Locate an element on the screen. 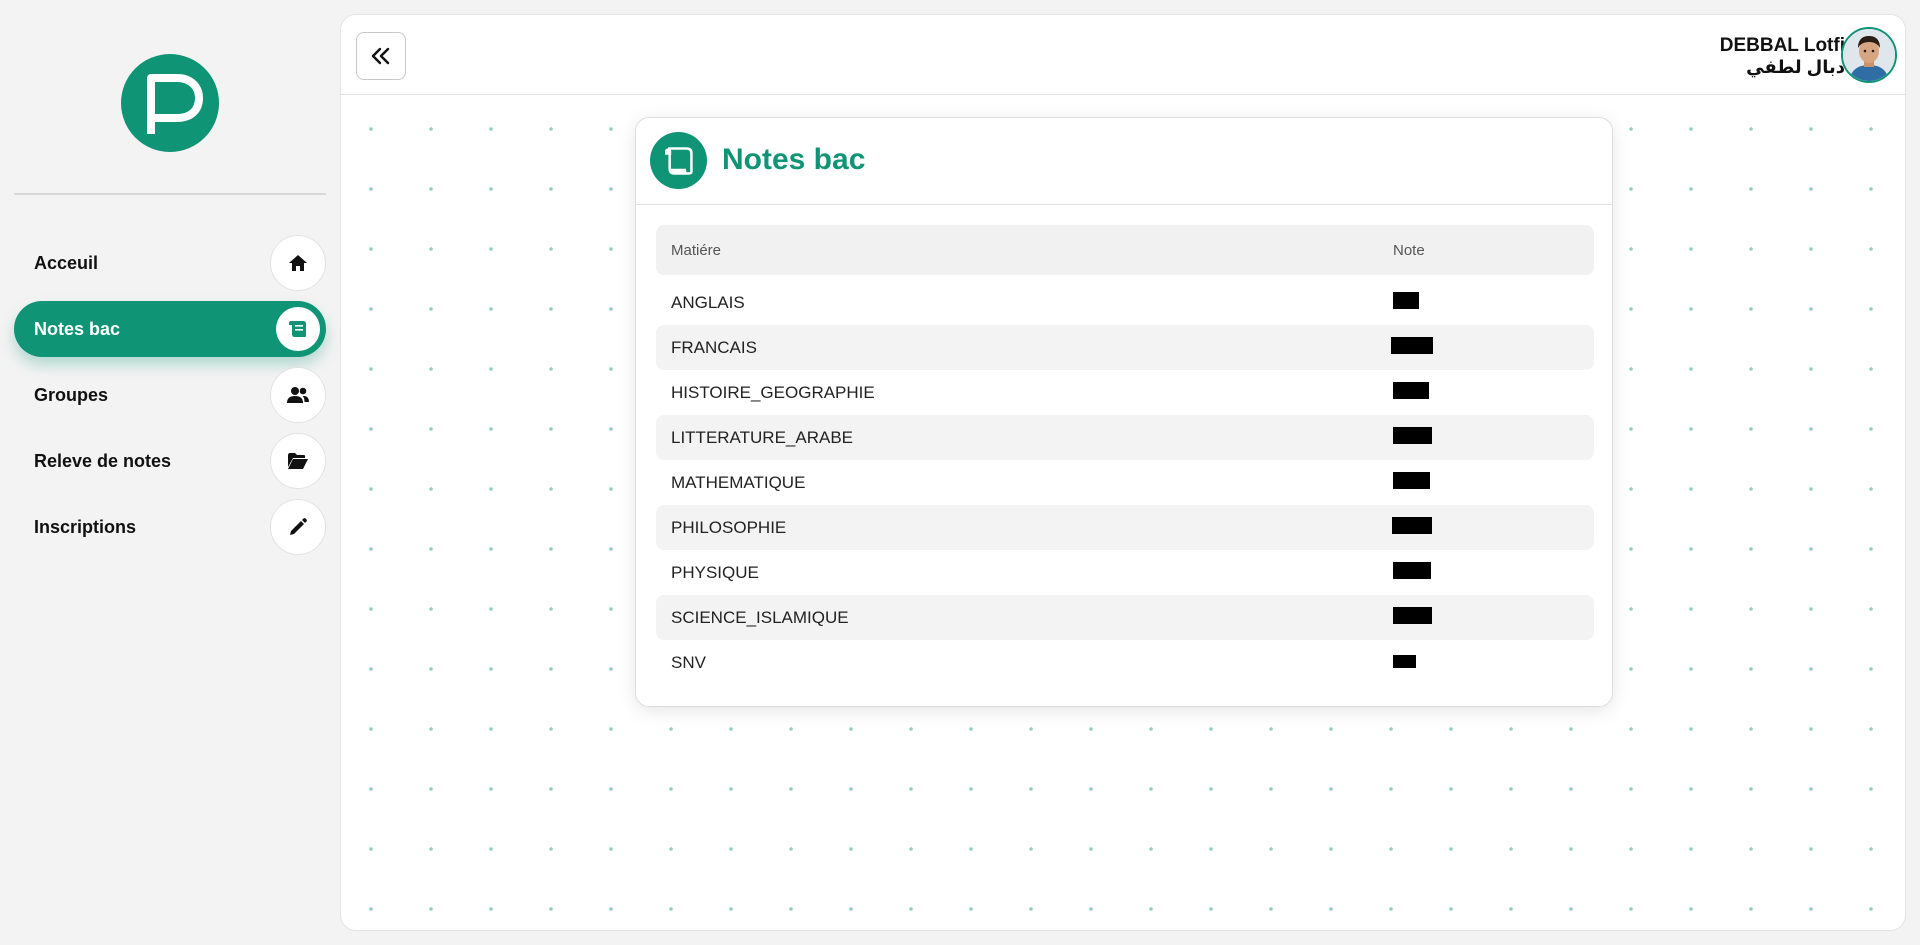 The image size is (1920, 945). sidebar-item-label: Notes bac is located at coordinates (77, 328).